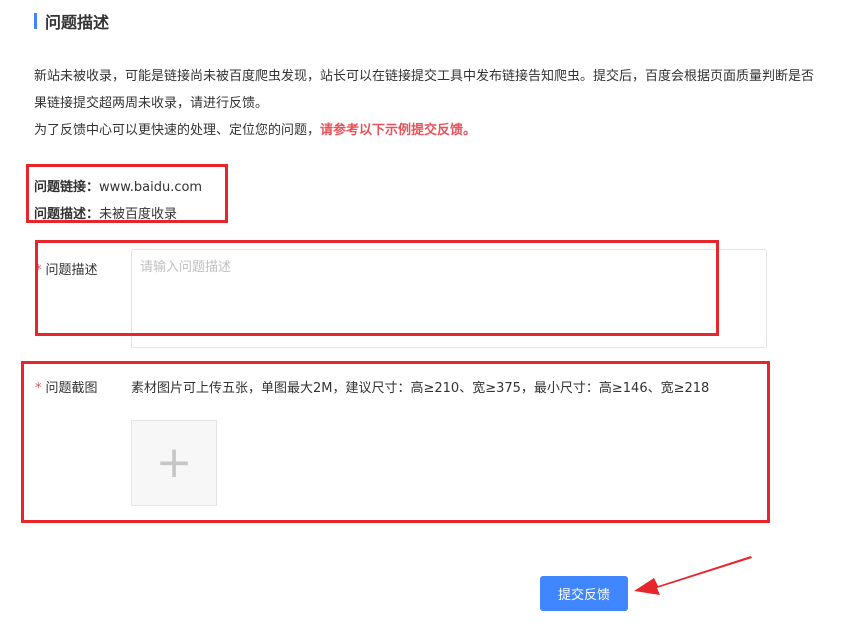  I want to click on example-desc-row: 问题描述：未被百度收录, so click(118, 214).